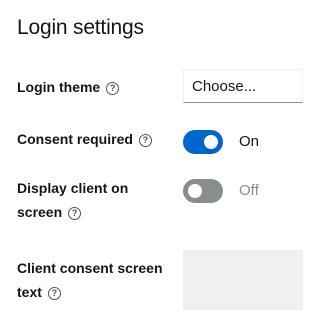  I want to click on consent-required-label-text: Consent required, so click(75, 139).